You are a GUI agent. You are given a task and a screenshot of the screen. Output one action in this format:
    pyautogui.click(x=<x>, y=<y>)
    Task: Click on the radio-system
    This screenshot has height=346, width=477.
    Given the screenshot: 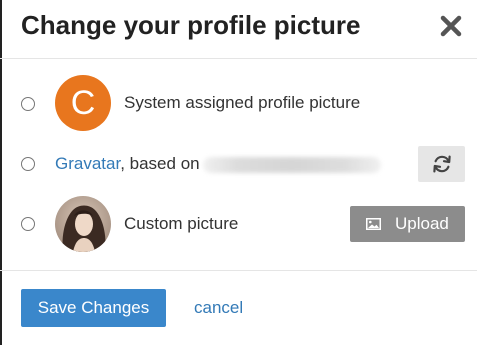 What is the action you would take?
    pyautogui.click(x=28, y=104)
    